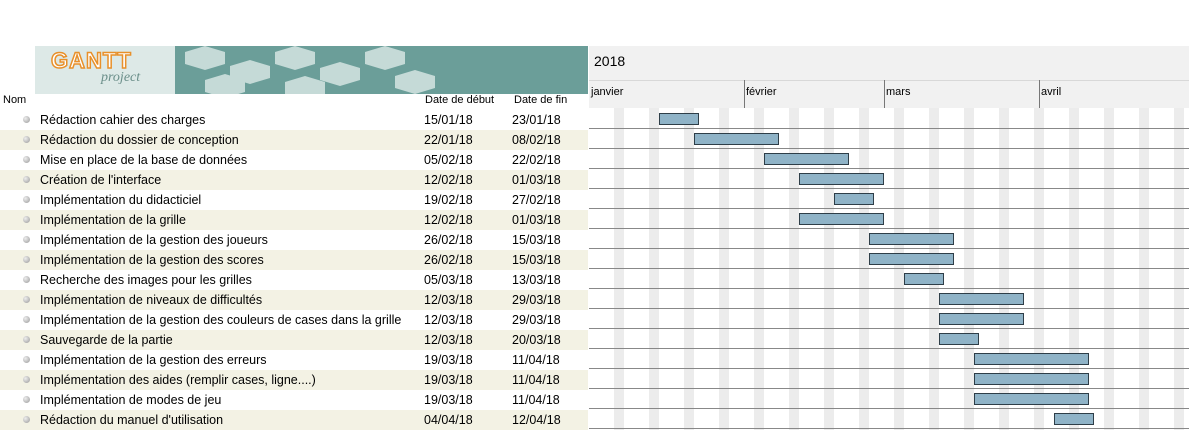 This screenshot has width=1189, height=430. I want to click on column-header-end: Date de fin, so click(540, 100).